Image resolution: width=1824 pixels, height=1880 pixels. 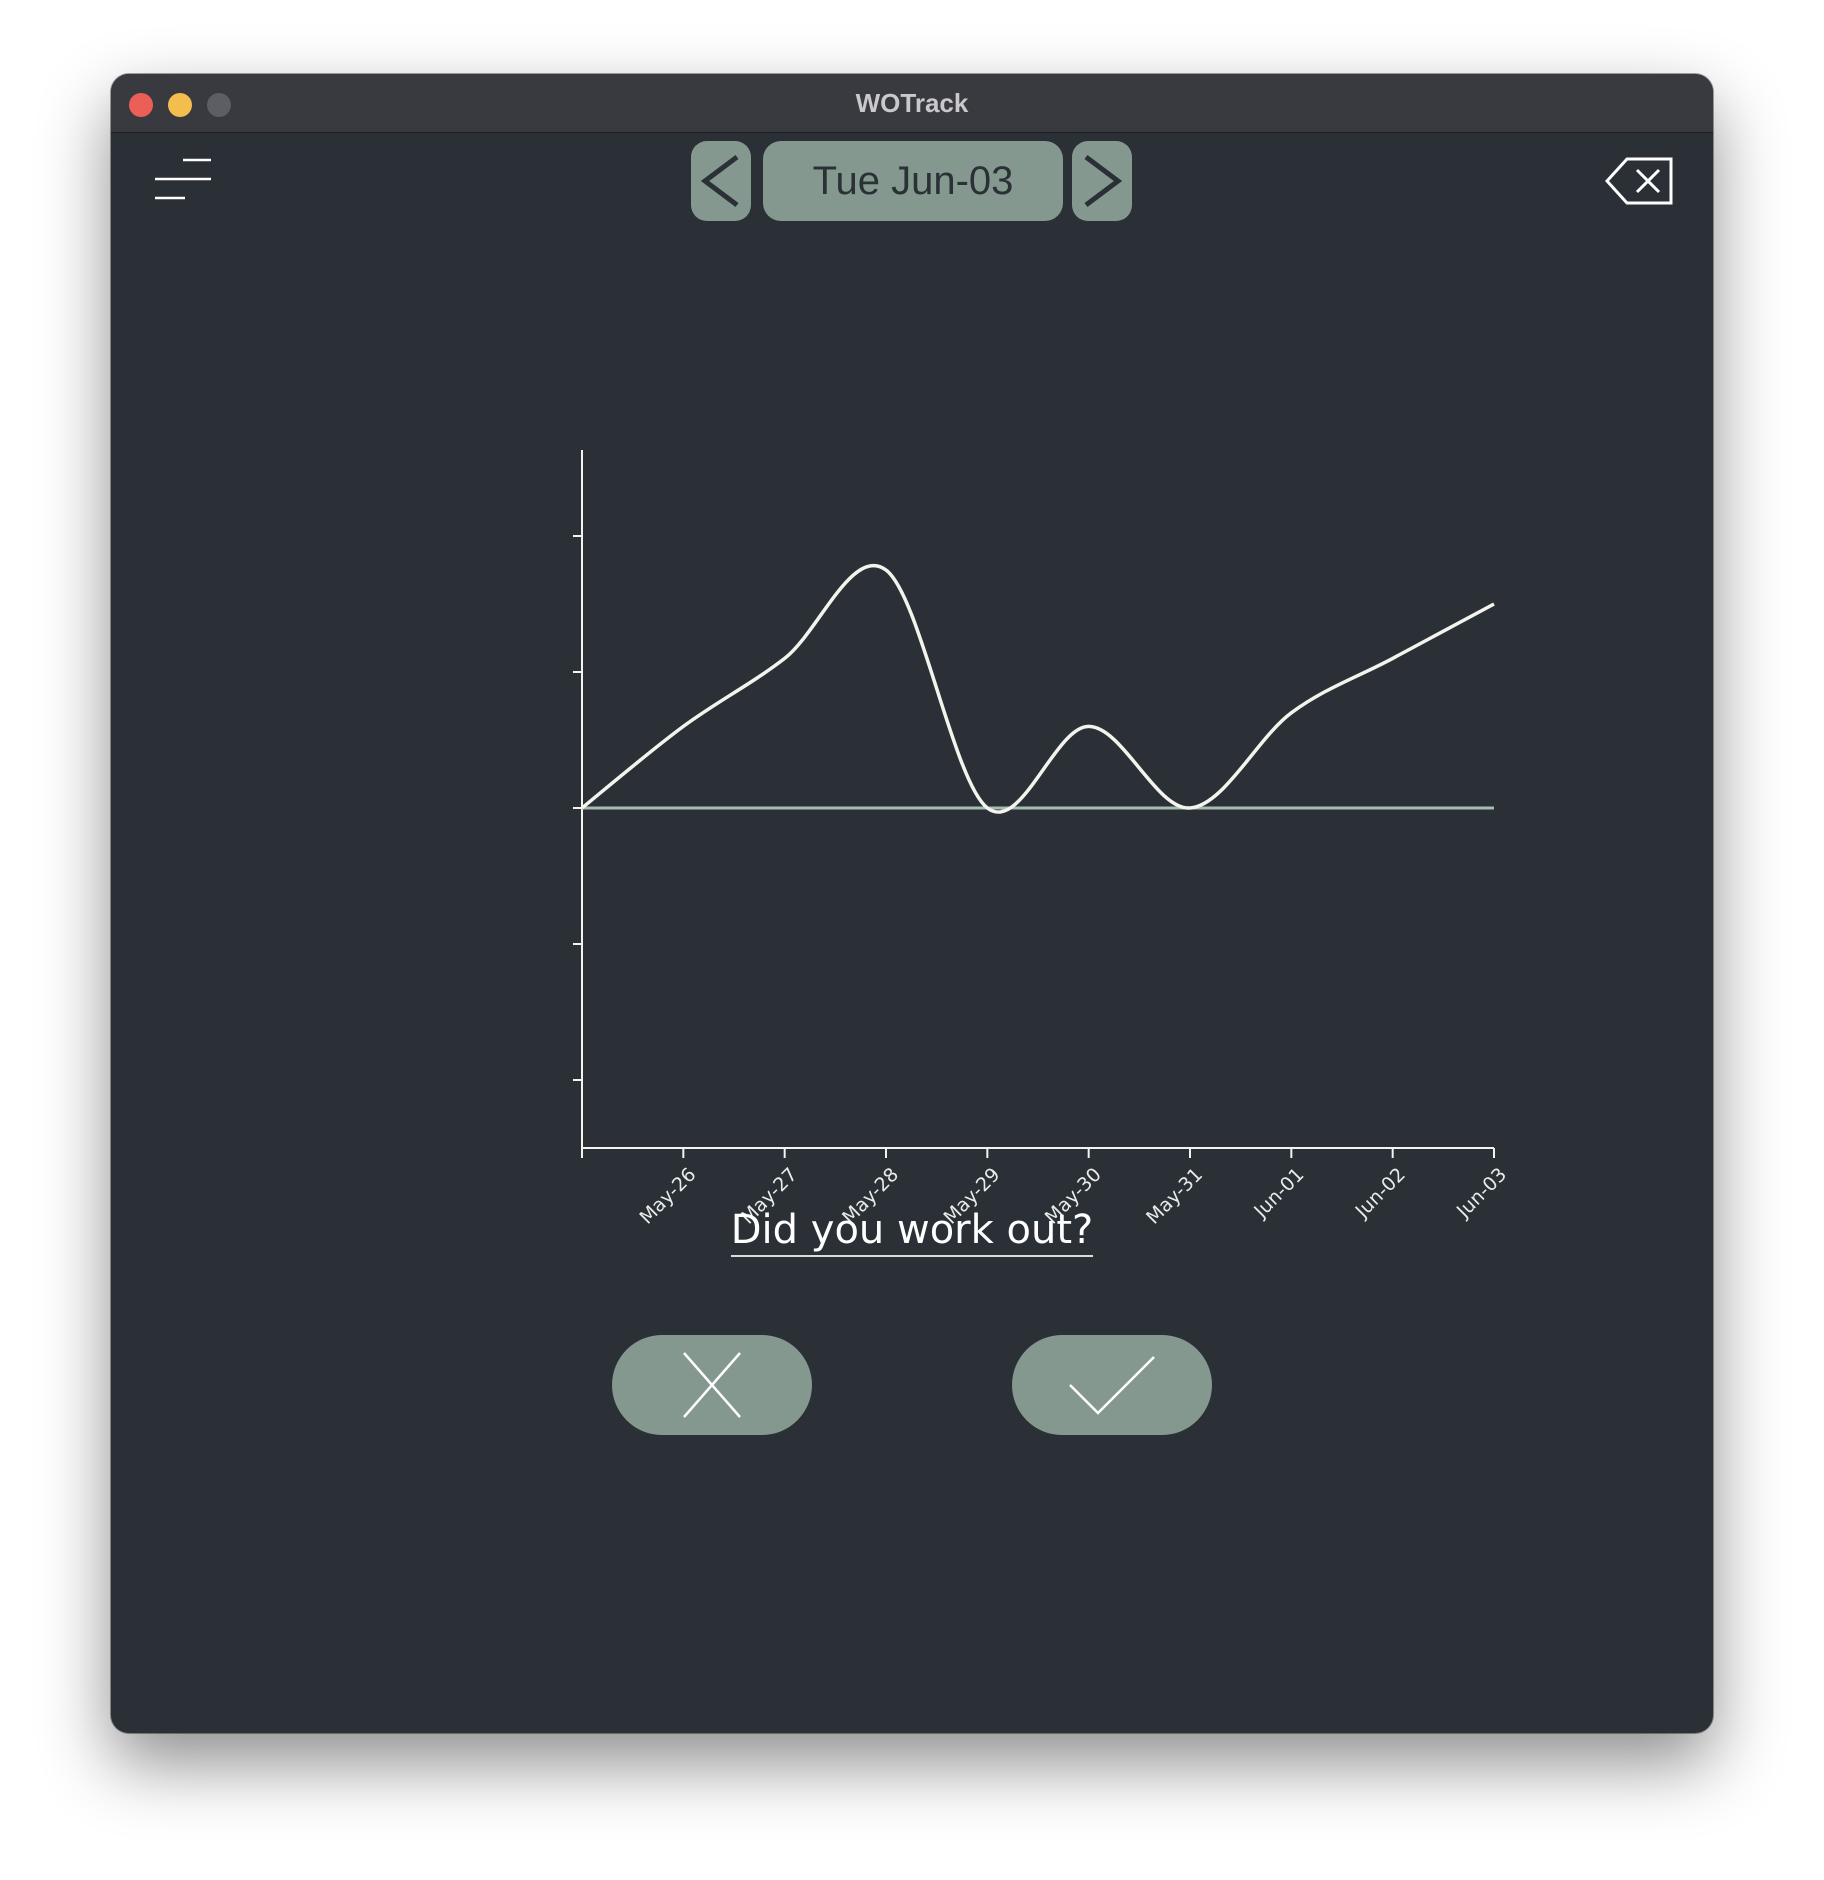 I want to click on question-text: Did you work out?, so click(x=912, y=1232).